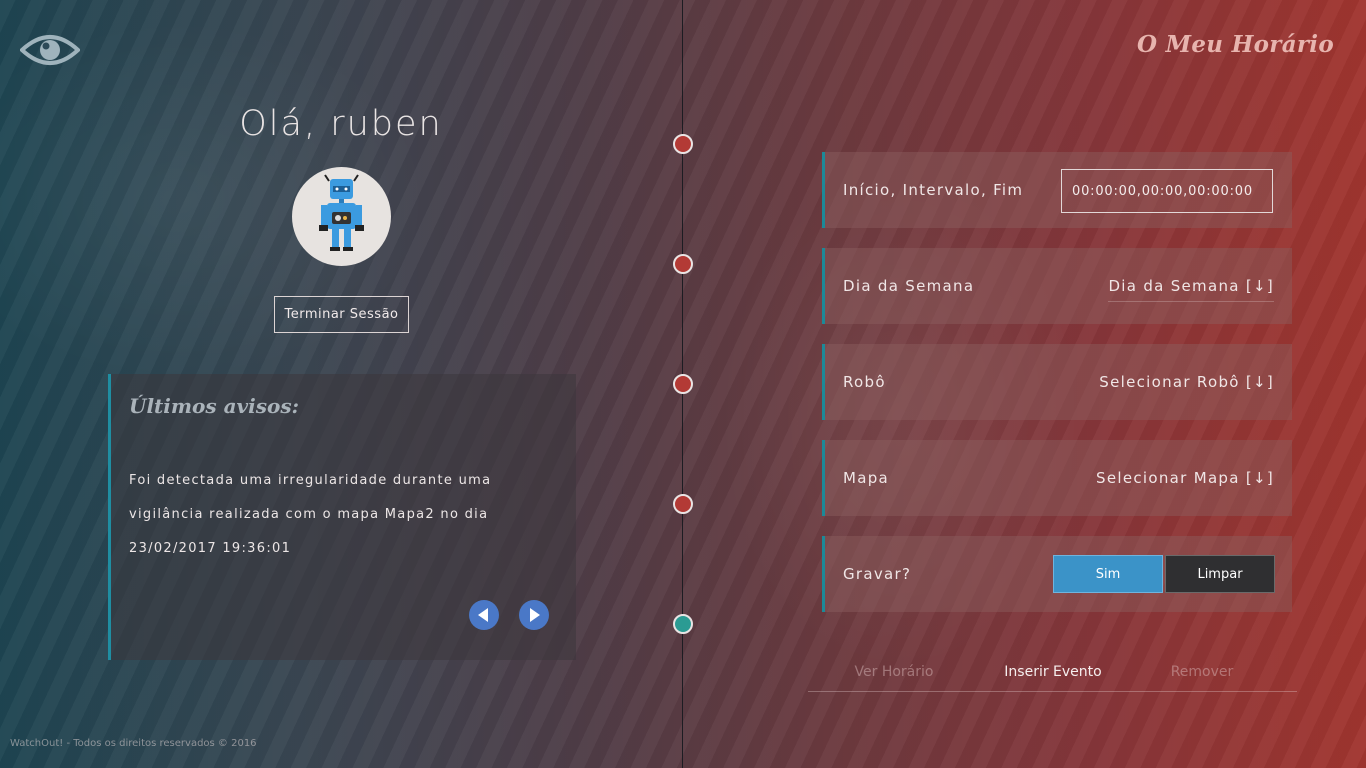 This screenshot has width=1366, height=768. Describe the element at coordinates (866, 478) in the screenshot. I see `map-field-label: Mapa` at that location.